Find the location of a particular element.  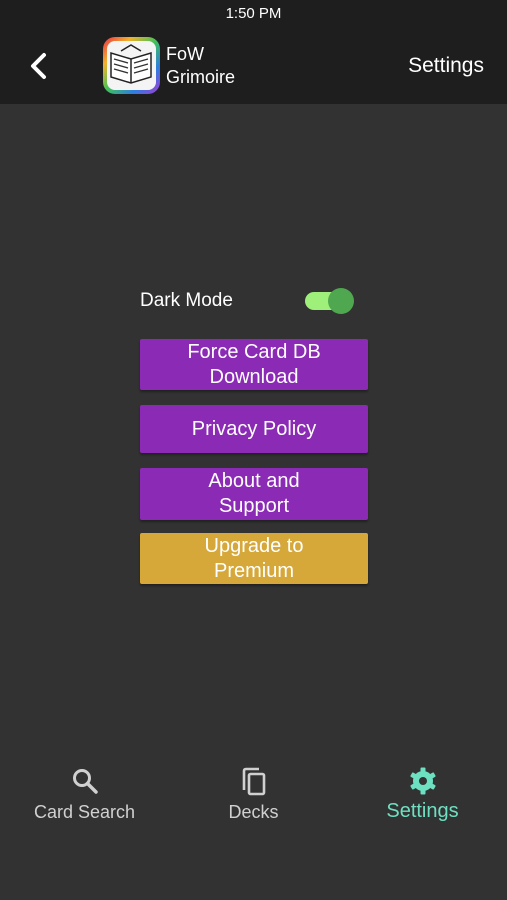

dark-mode-label: Dark Mode is located at coordinates (186, 300).